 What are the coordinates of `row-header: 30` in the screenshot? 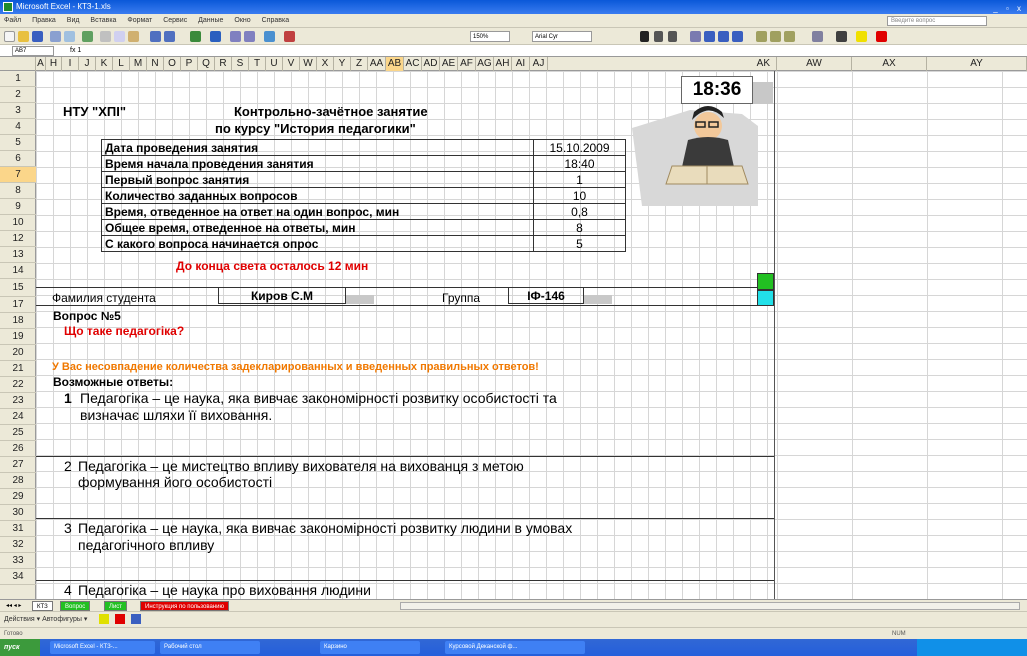 It's located at (18, 513).